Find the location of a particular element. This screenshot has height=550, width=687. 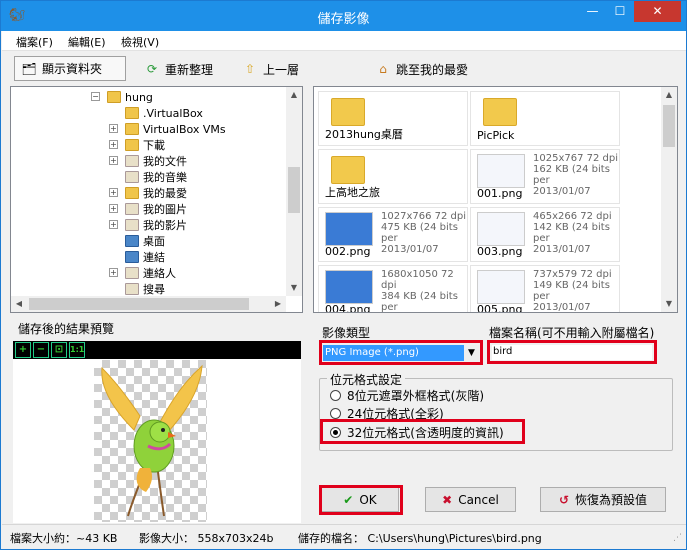

menu-view: 檢視(V) is located at coordinates (140, 42).